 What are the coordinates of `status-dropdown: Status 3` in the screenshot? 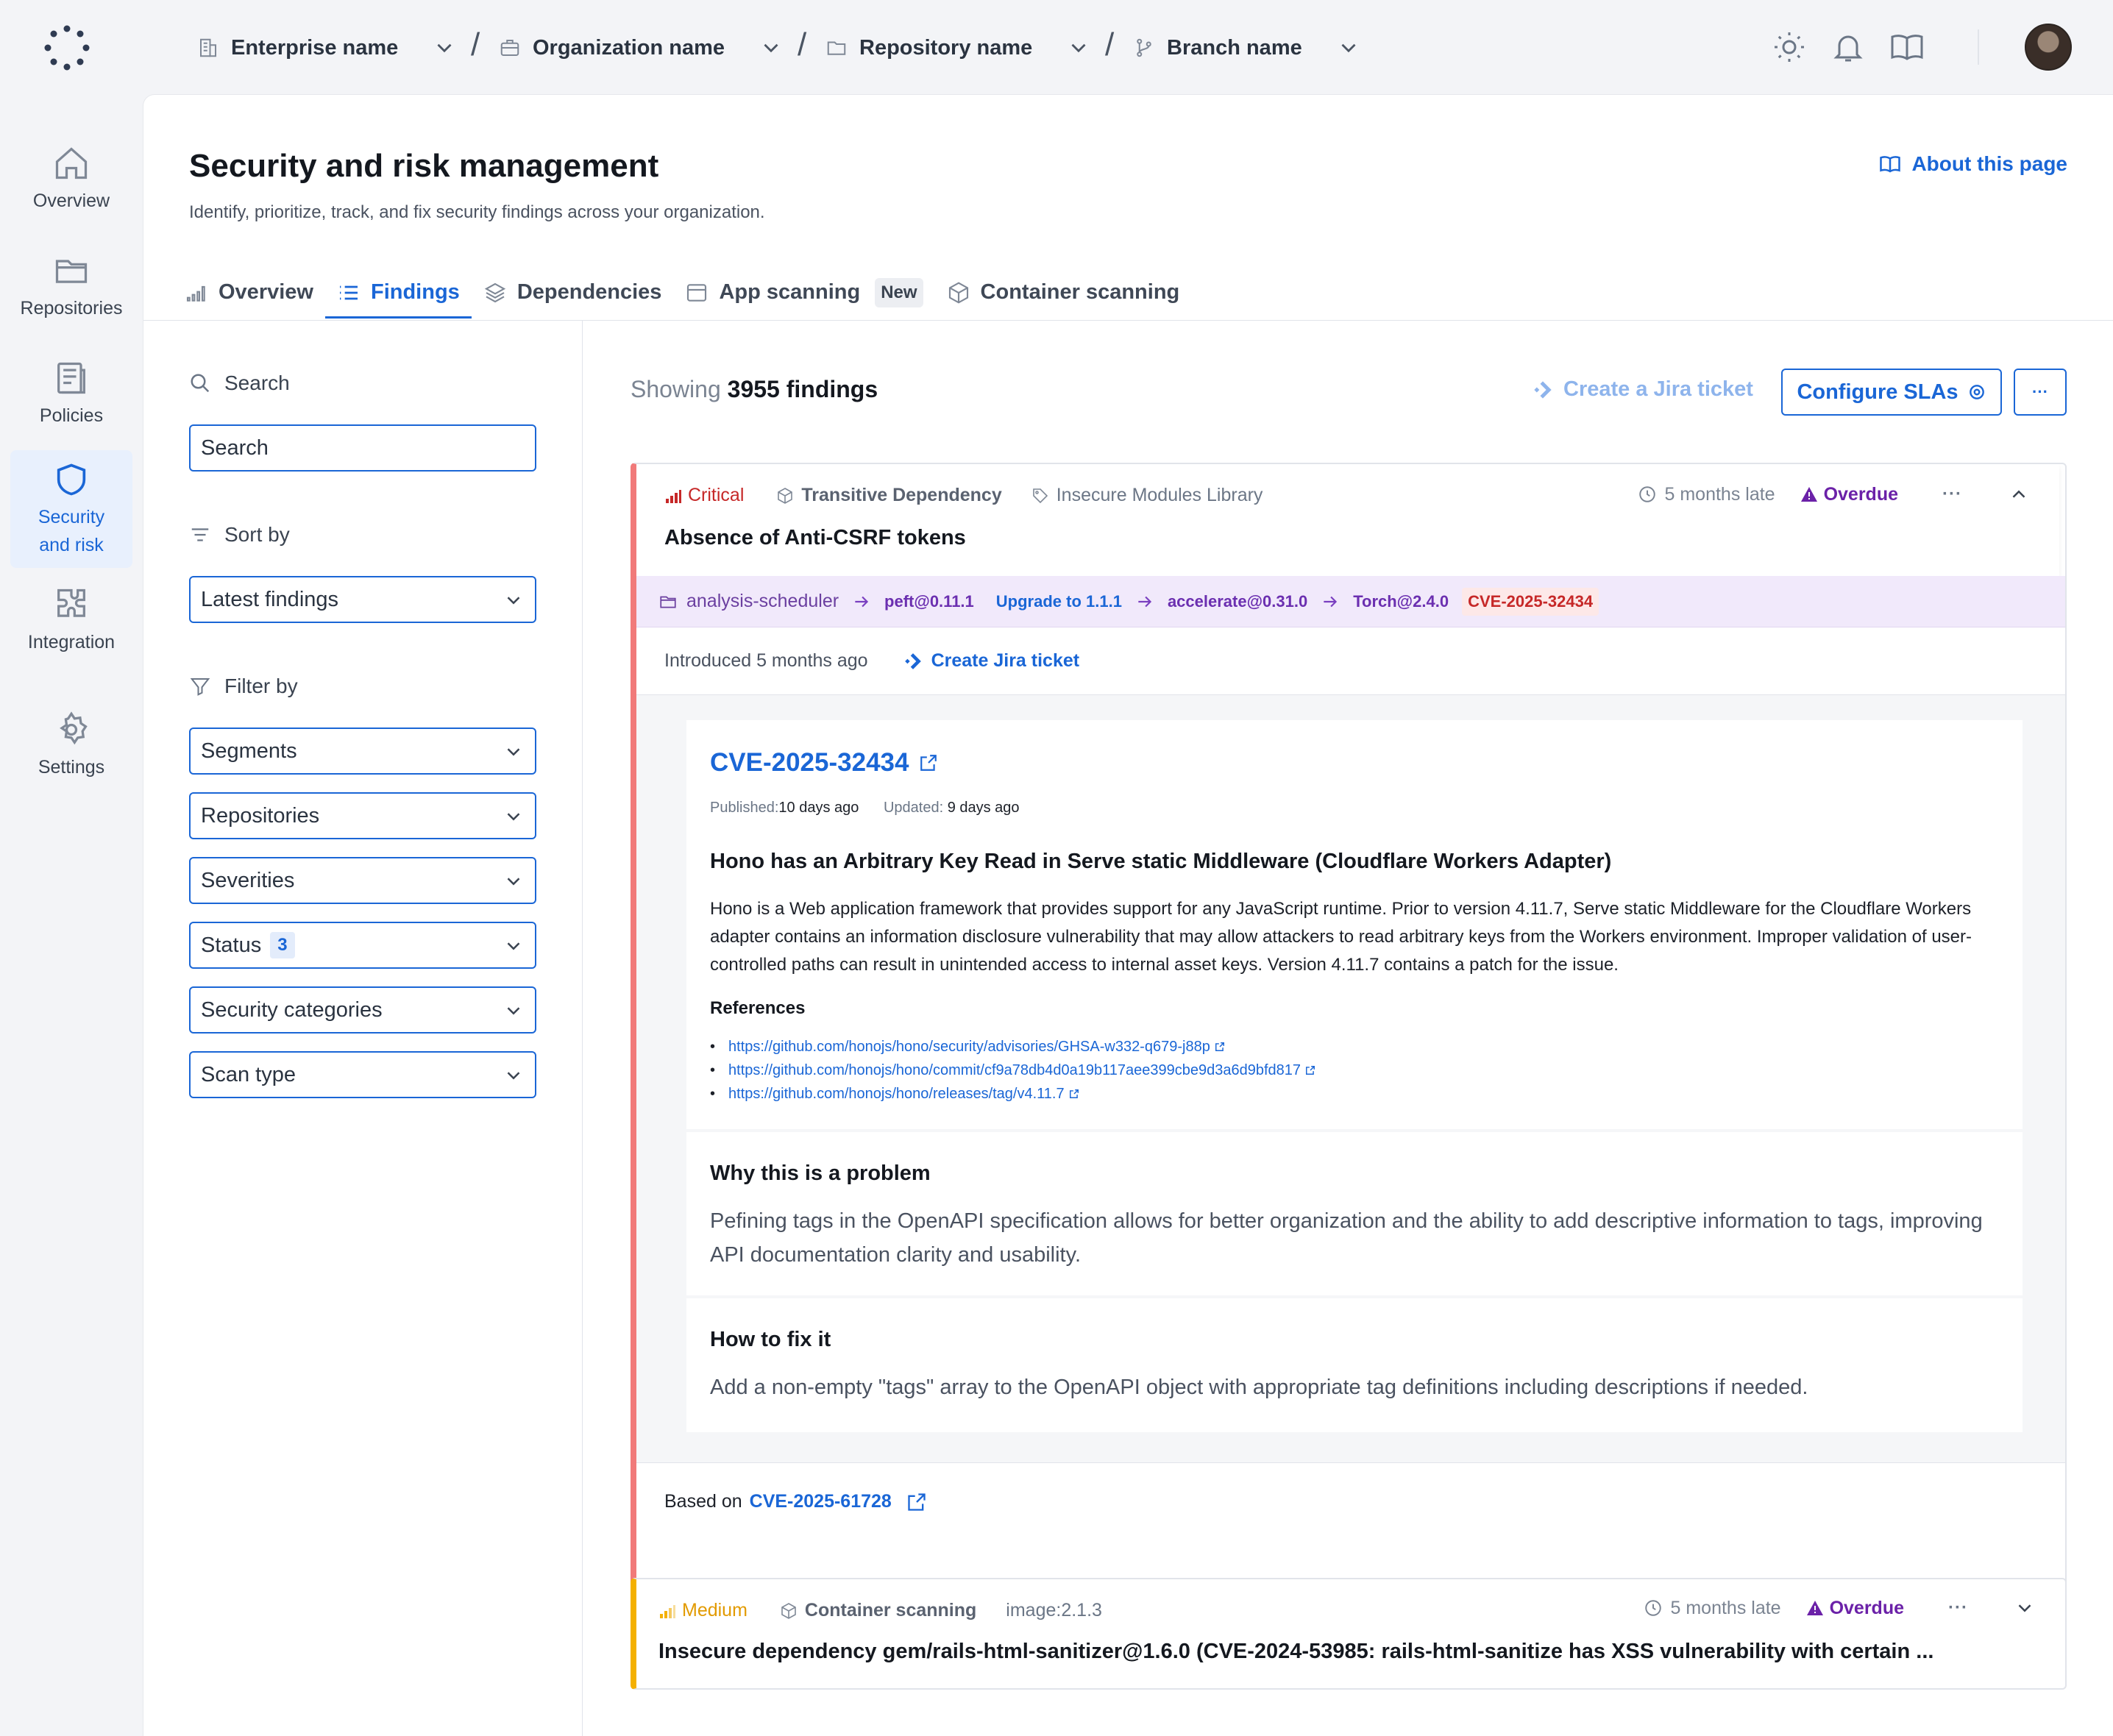 It's located at (362, 945).